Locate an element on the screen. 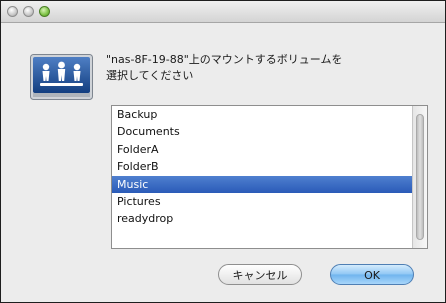 The image size is (446, 303). volume-list-item: Documents is located at coordinates (269, 131).